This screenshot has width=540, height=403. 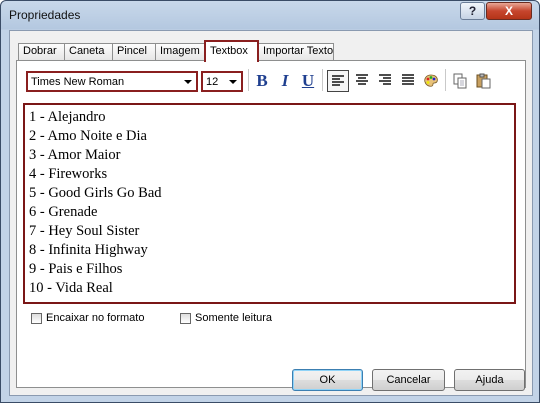 What do you see at coordinates (63, 212) in the screenshot?
I see `text-line: 6 - Grenade` at bounding box center [63, 212].